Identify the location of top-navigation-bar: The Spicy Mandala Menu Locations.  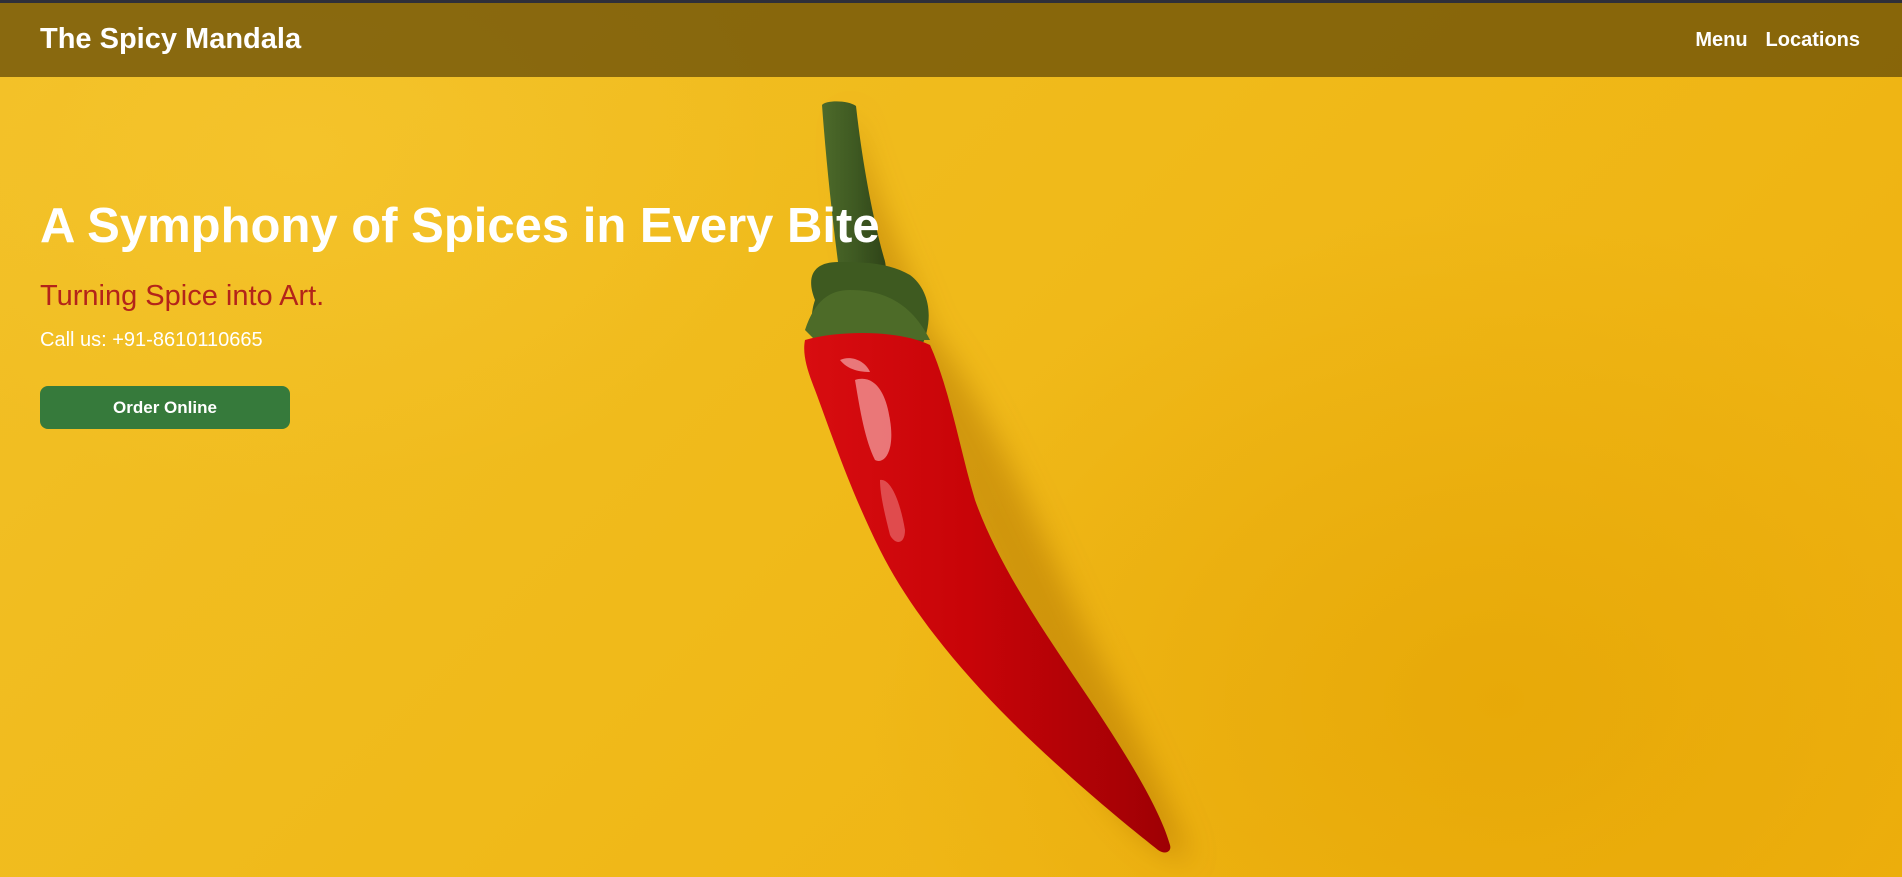
(951, 38).